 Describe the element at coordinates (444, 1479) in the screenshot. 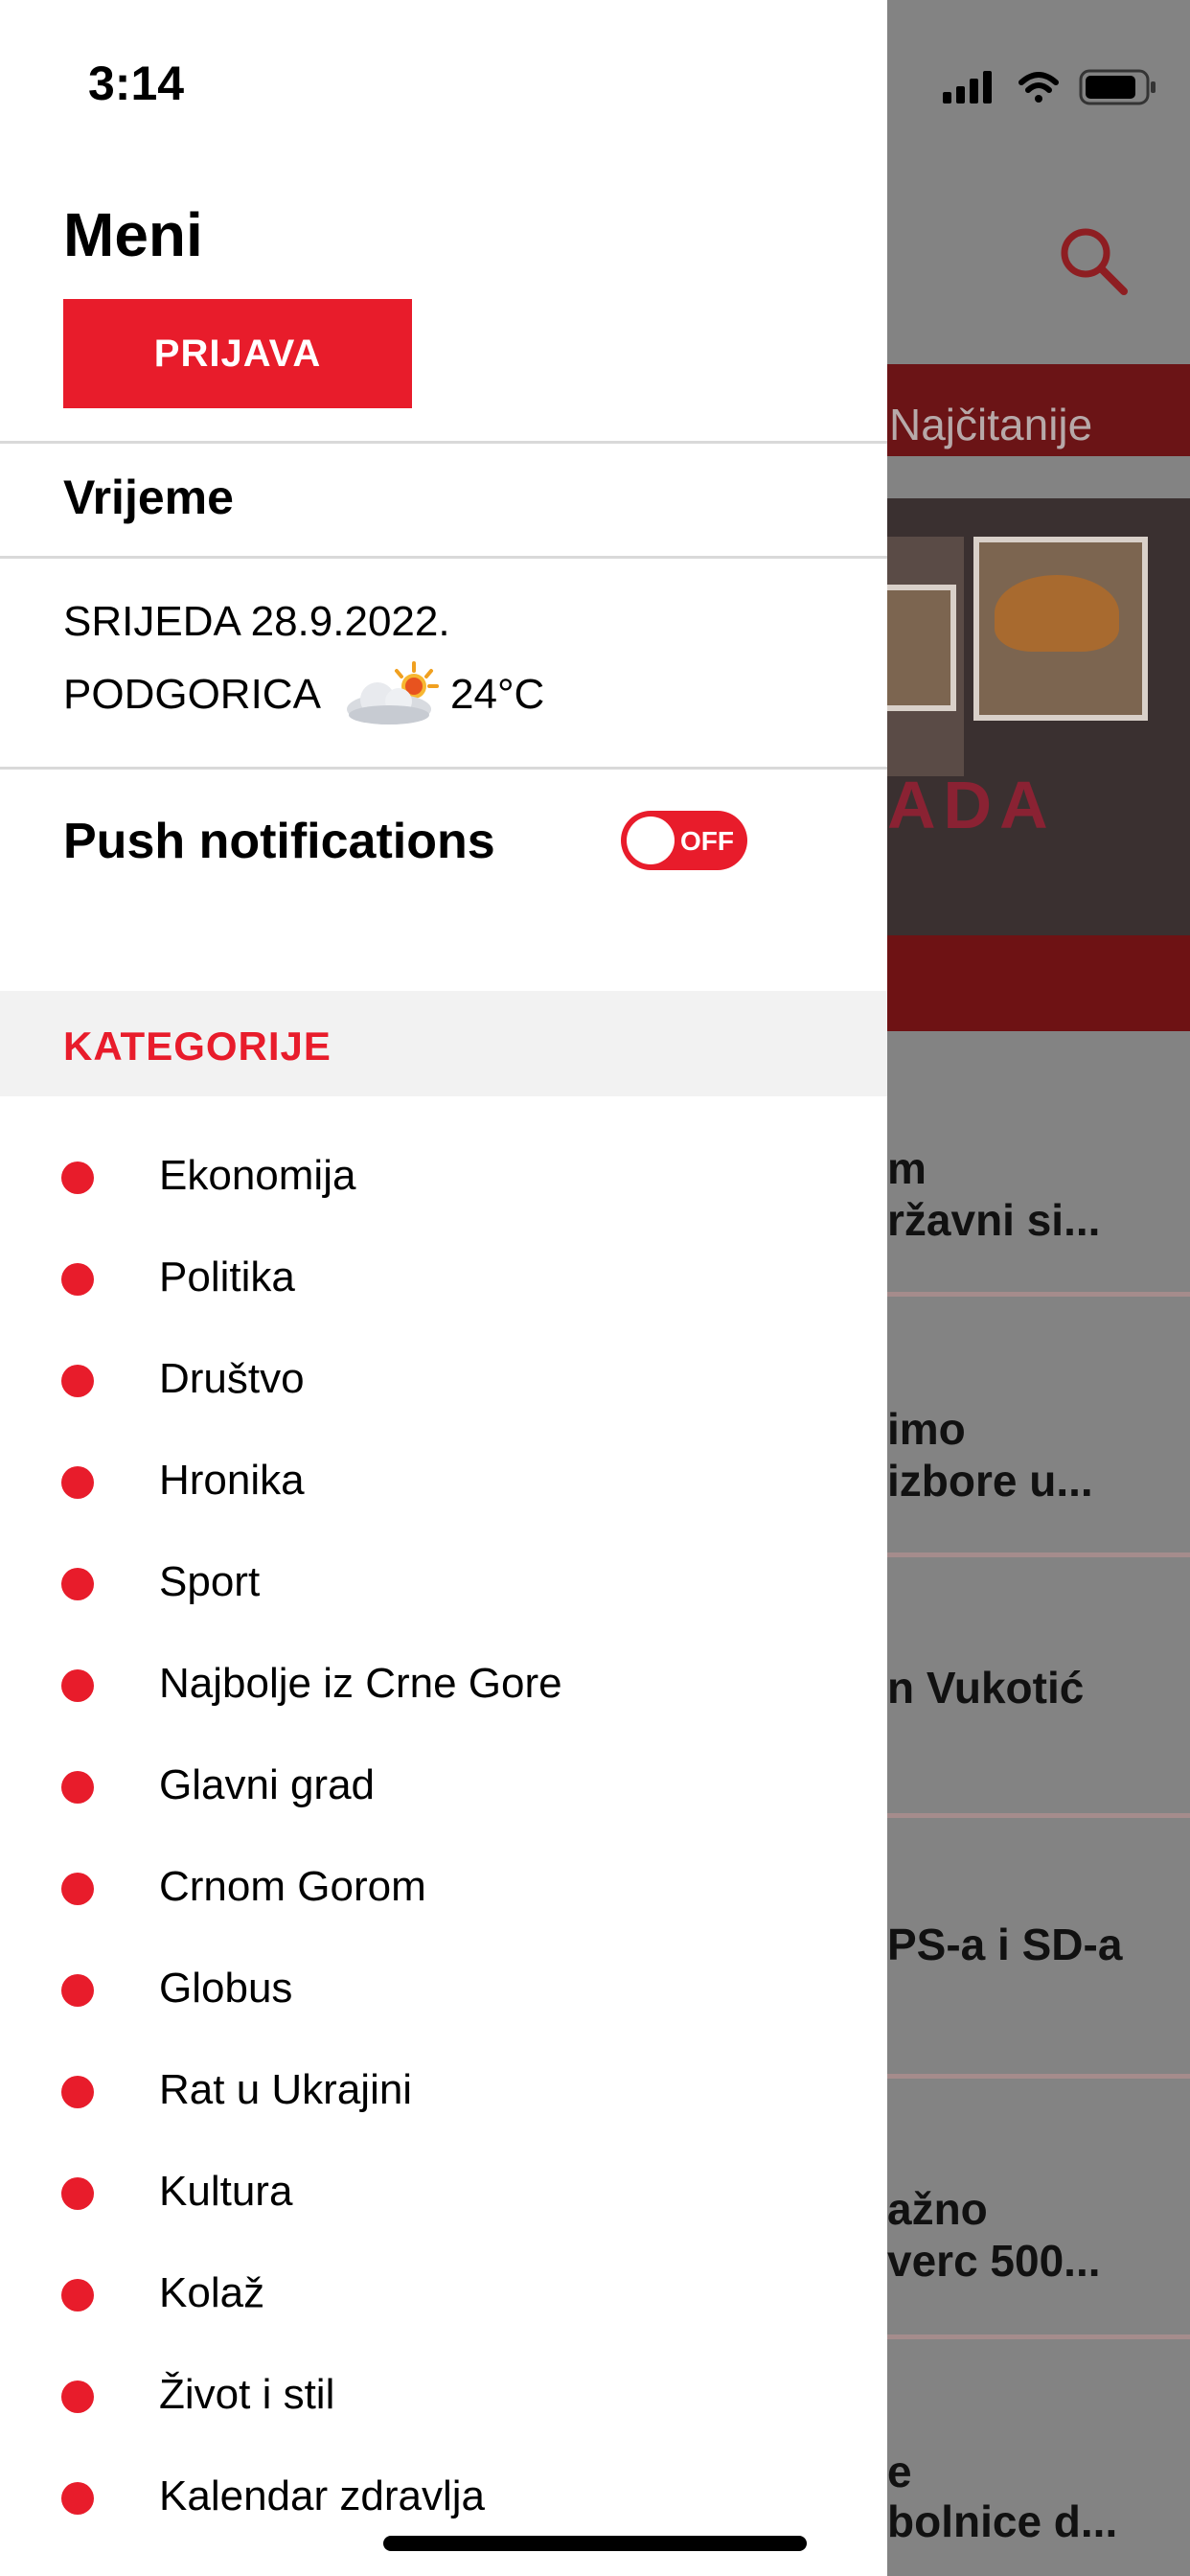

I see `category-item: Hronika` at that location.